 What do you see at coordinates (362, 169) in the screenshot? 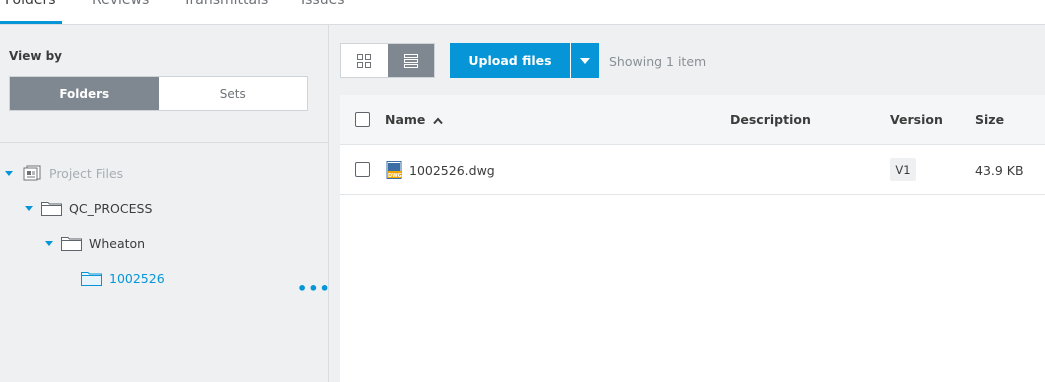
I see `row-checkbox` at bounding box center [362, 169].